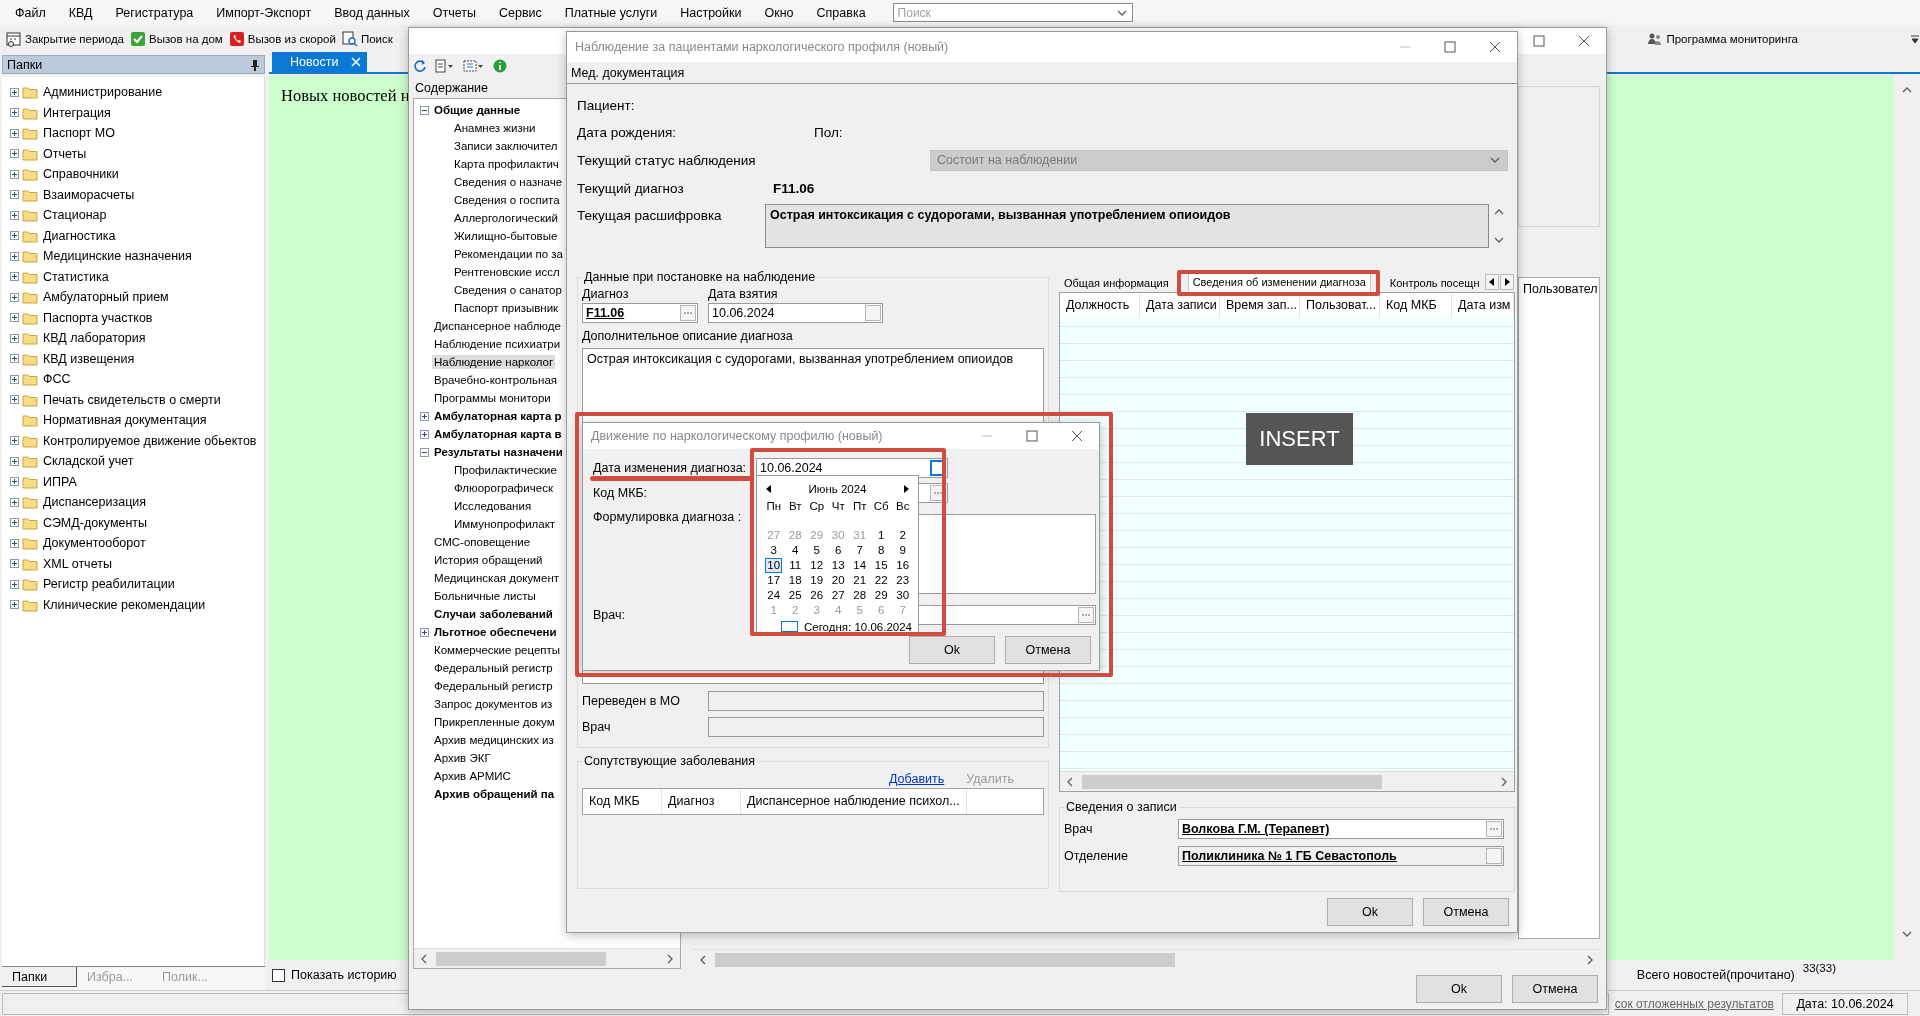 The height and width of the screenshot is (1016, 1920). Describe the element at coordinates (497, 650) in the screenshot. I see `tree-item: Коммерческие рецепты` at that location.